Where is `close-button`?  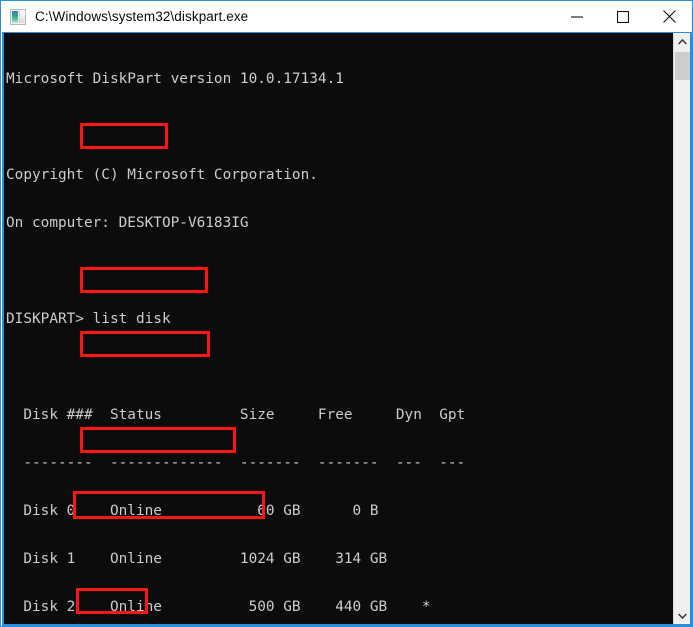
close-button is located at coordinates (669, 16).